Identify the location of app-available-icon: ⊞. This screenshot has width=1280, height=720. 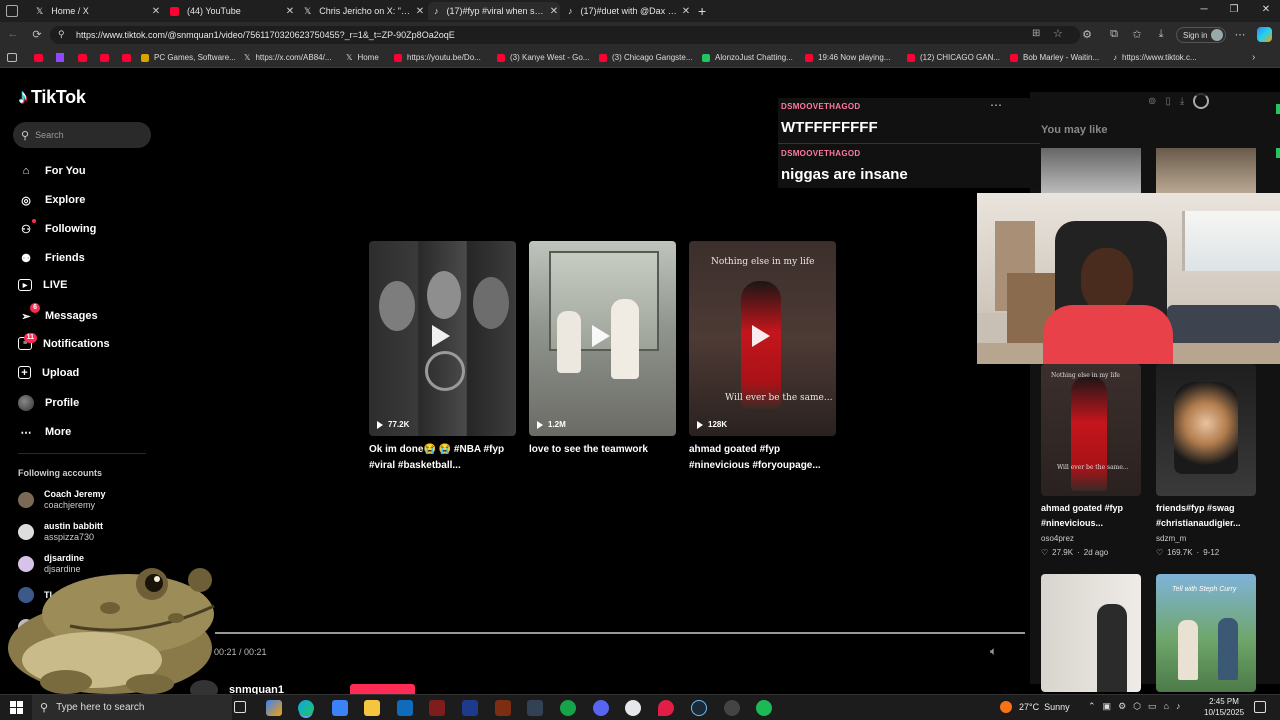
(1036, 33).